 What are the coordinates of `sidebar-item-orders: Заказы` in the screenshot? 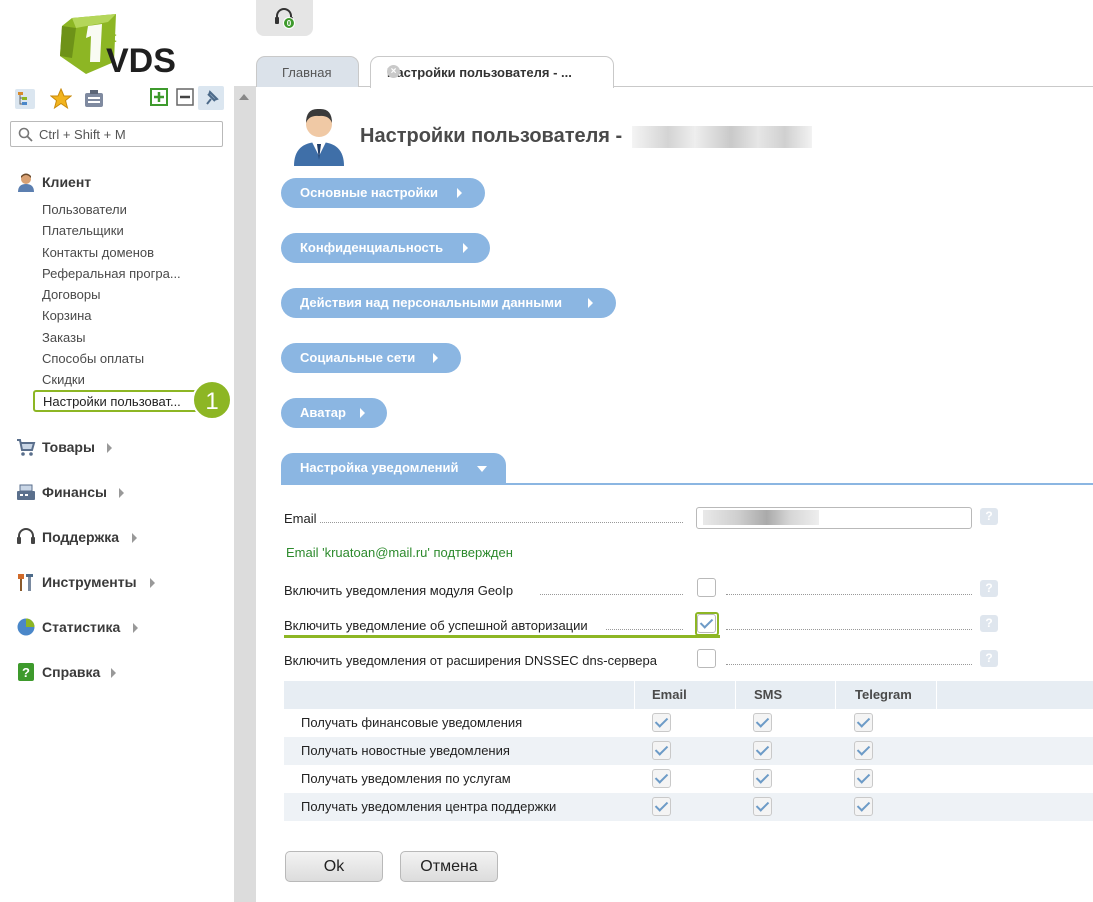 It's located at (63, 337).